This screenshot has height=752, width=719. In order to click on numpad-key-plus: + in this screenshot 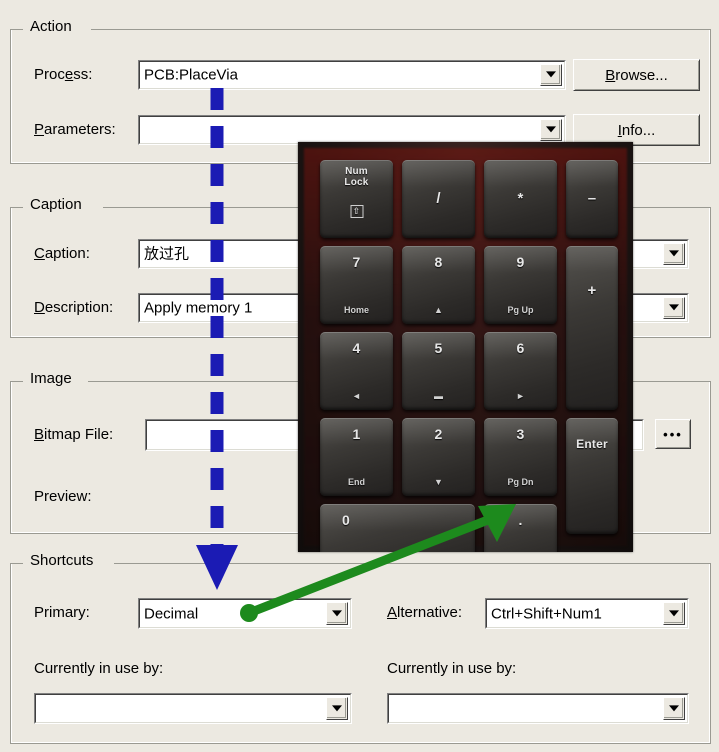, I will do `click(592, 328)`.